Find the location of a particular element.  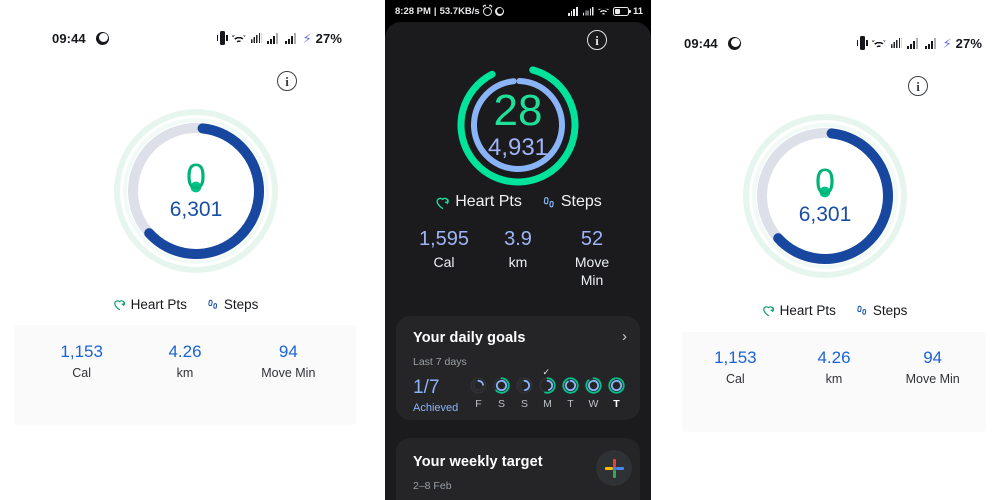

daily-goals-achieved: 1/7 Achieved is located at coordinates (435, 396).